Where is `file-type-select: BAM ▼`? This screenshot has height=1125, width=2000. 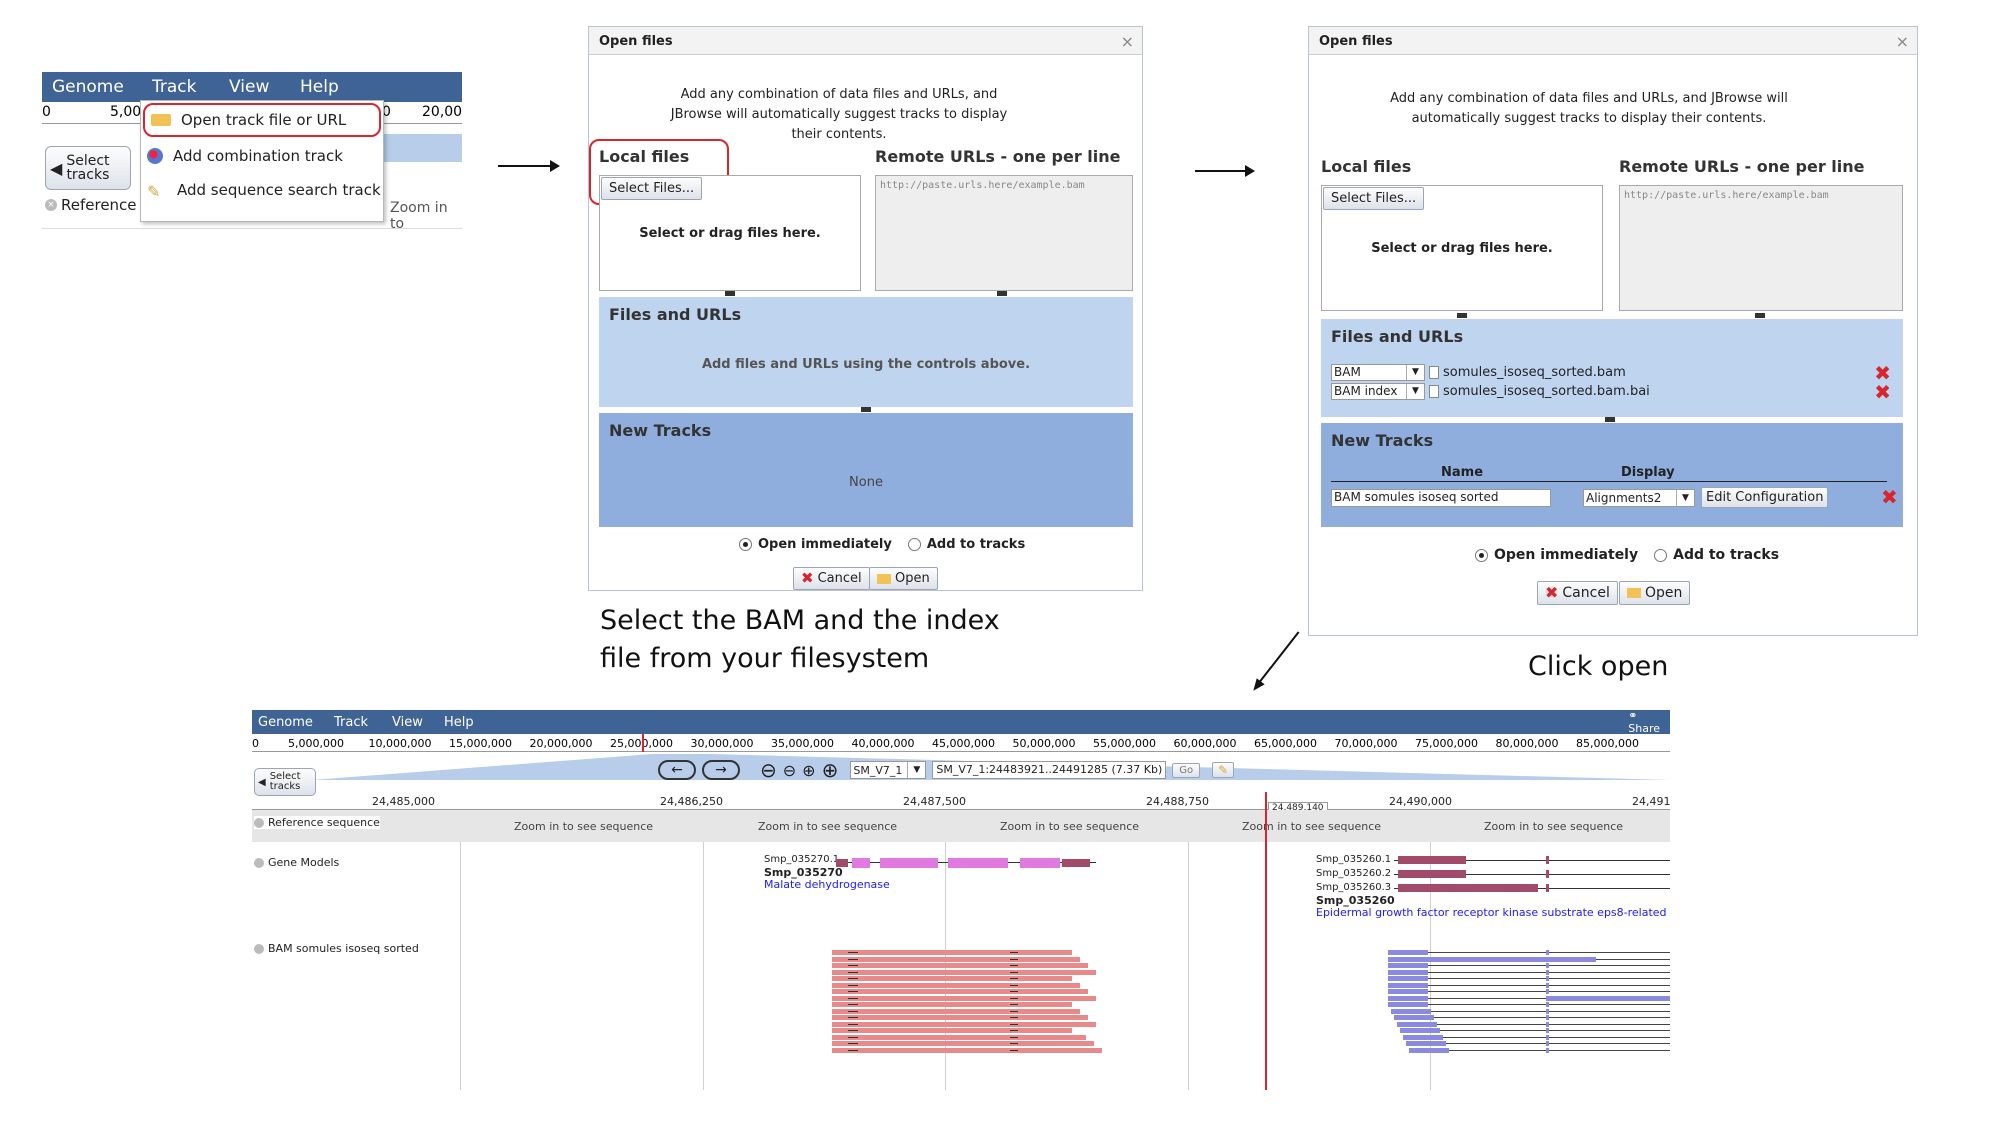
file-type-select: BAM ▼ is located at coordinates (1378, 372).